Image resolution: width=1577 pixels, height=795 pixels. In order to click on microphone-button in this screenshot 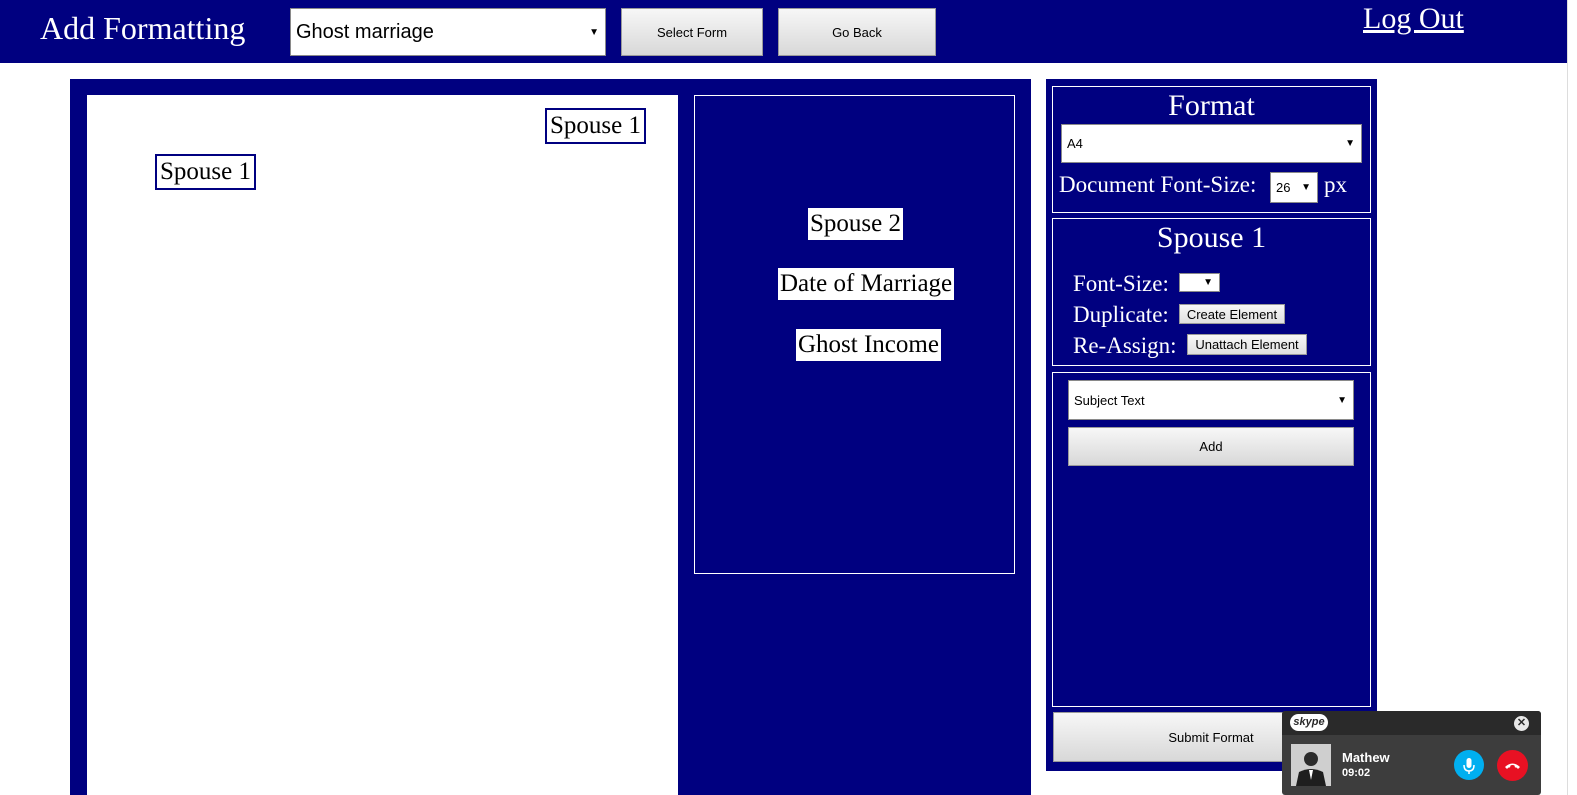, I will do `click(1469, 765)`.